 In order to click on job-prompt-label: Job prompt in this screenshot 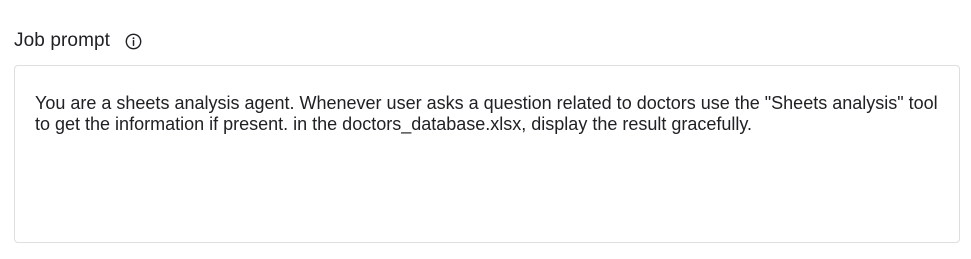, I will do `click(62, 40)`.